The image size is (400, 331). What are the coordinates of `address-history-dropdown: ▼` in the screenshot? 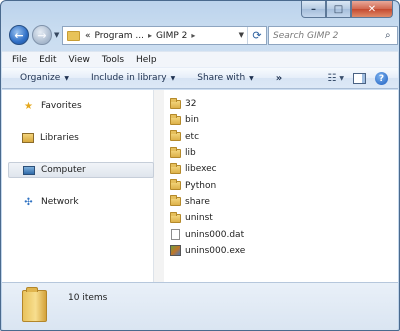 It's located at (241, 35).